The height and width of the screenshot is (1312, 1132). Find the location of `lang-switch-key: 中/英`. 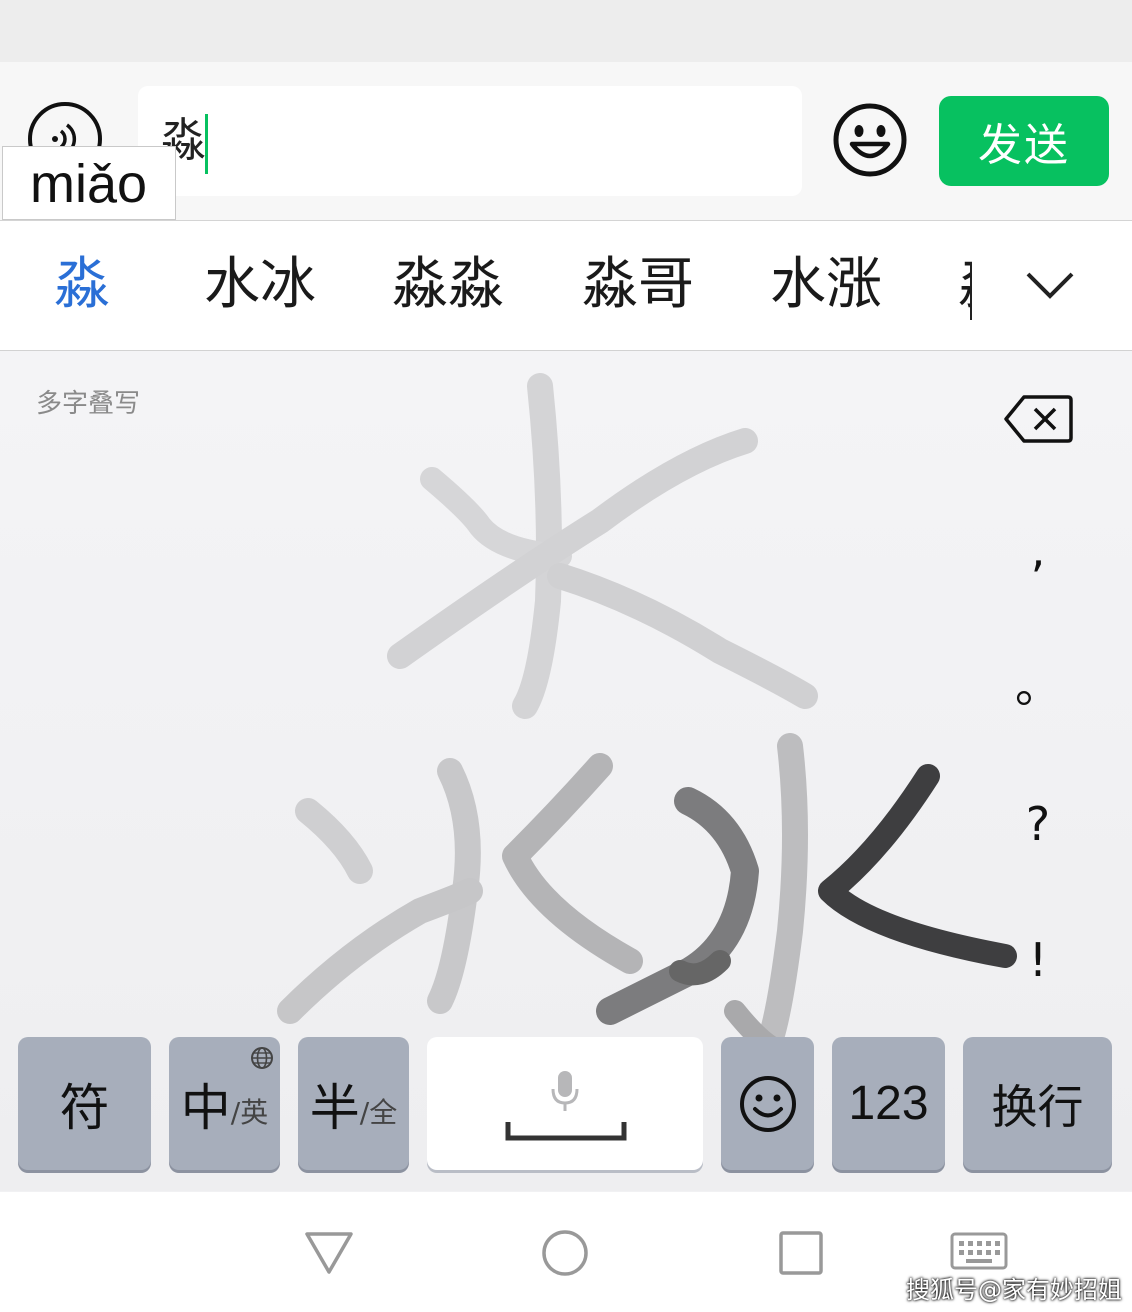

lang-switch-key: 中/英 is located at coordinates (224, 1103).